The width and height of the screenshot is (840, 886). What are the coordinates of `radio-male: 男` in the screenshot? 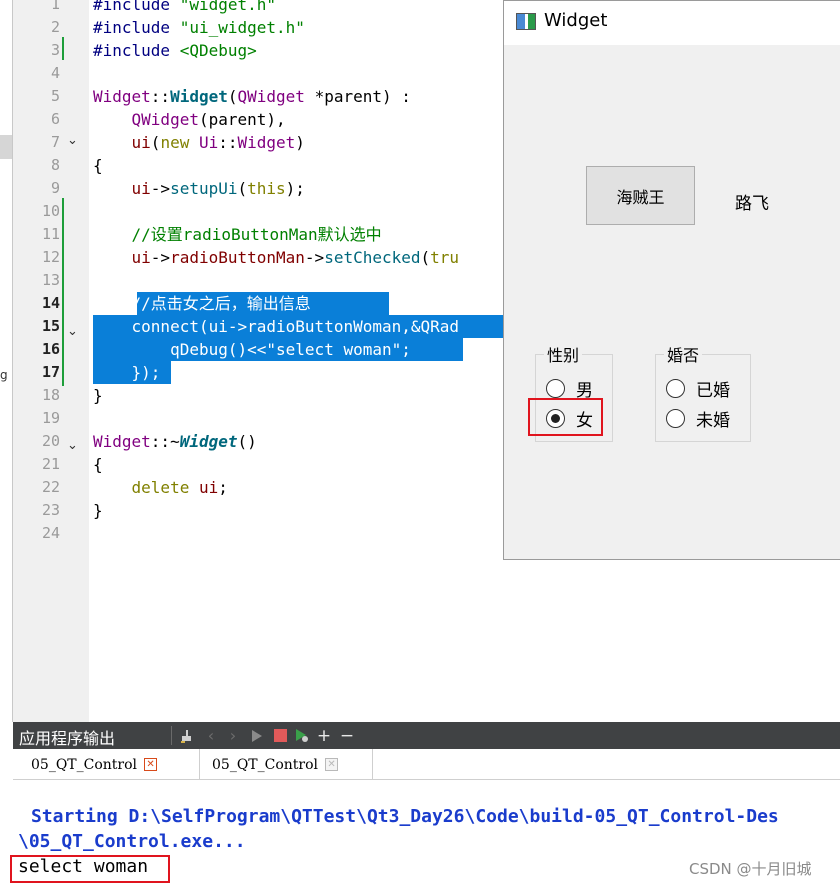 It's located at (569, 388).